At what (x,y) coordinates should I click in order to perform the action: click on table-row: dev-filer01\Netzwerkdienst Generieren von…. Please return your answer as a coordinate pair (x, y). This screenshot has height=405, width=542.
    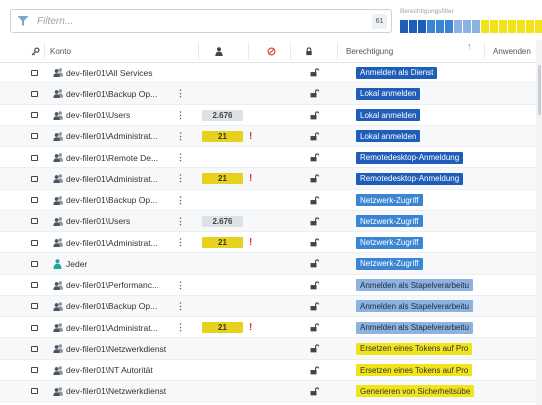
    Looking at the image, I should click on (271, 391).